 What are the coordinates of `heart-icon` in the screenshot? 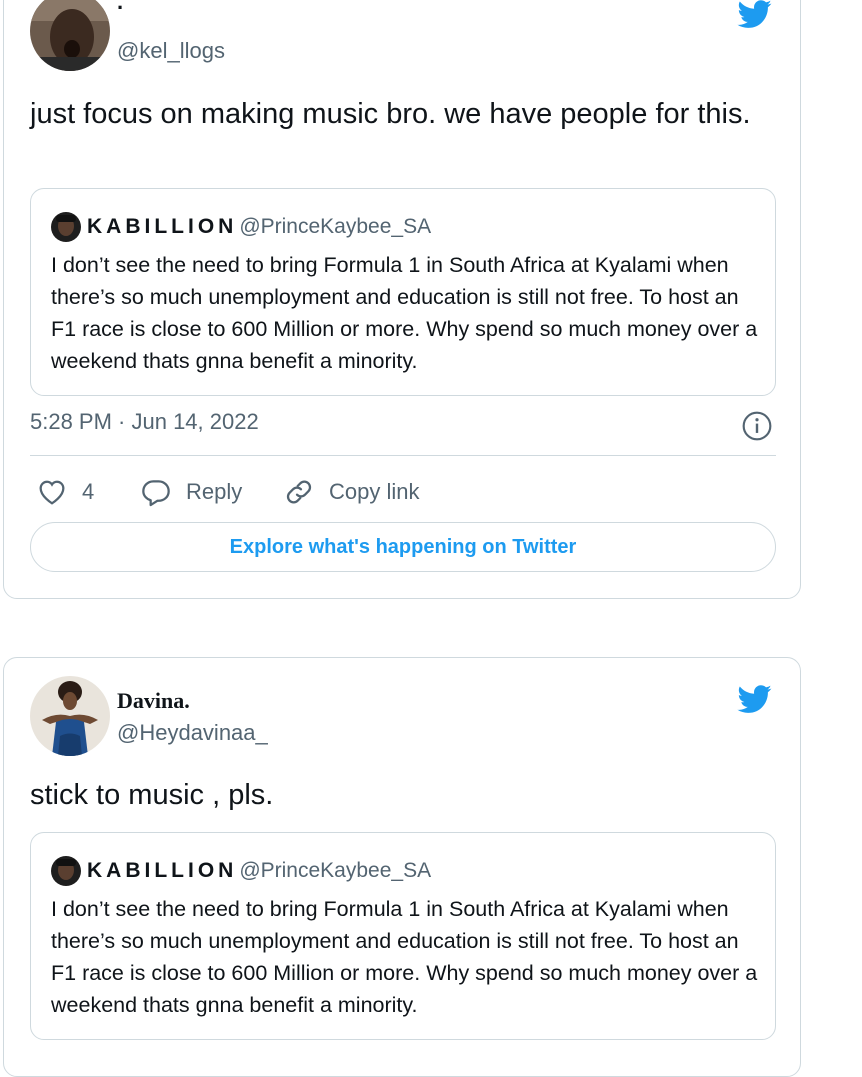 It's located at (52, 492).